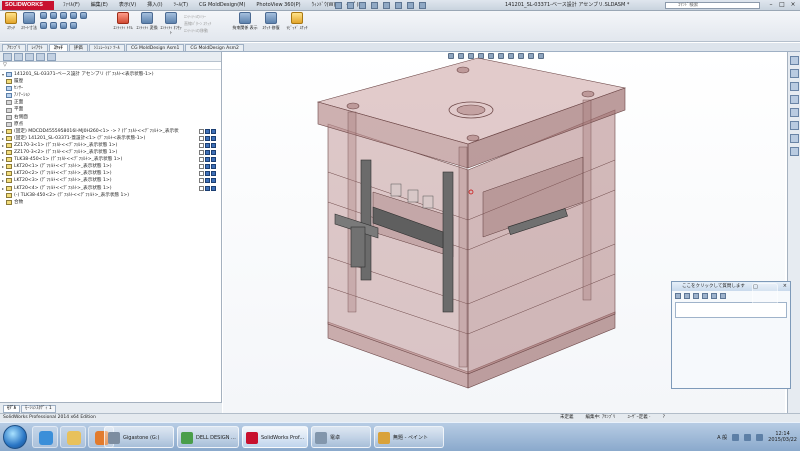 Image resolution: width=800 pixels, height=451 pixels. What do you see at coordinates (111, 102) in the screenshot?
I see `tree-item: 正面` at bounding box center [111, 102].